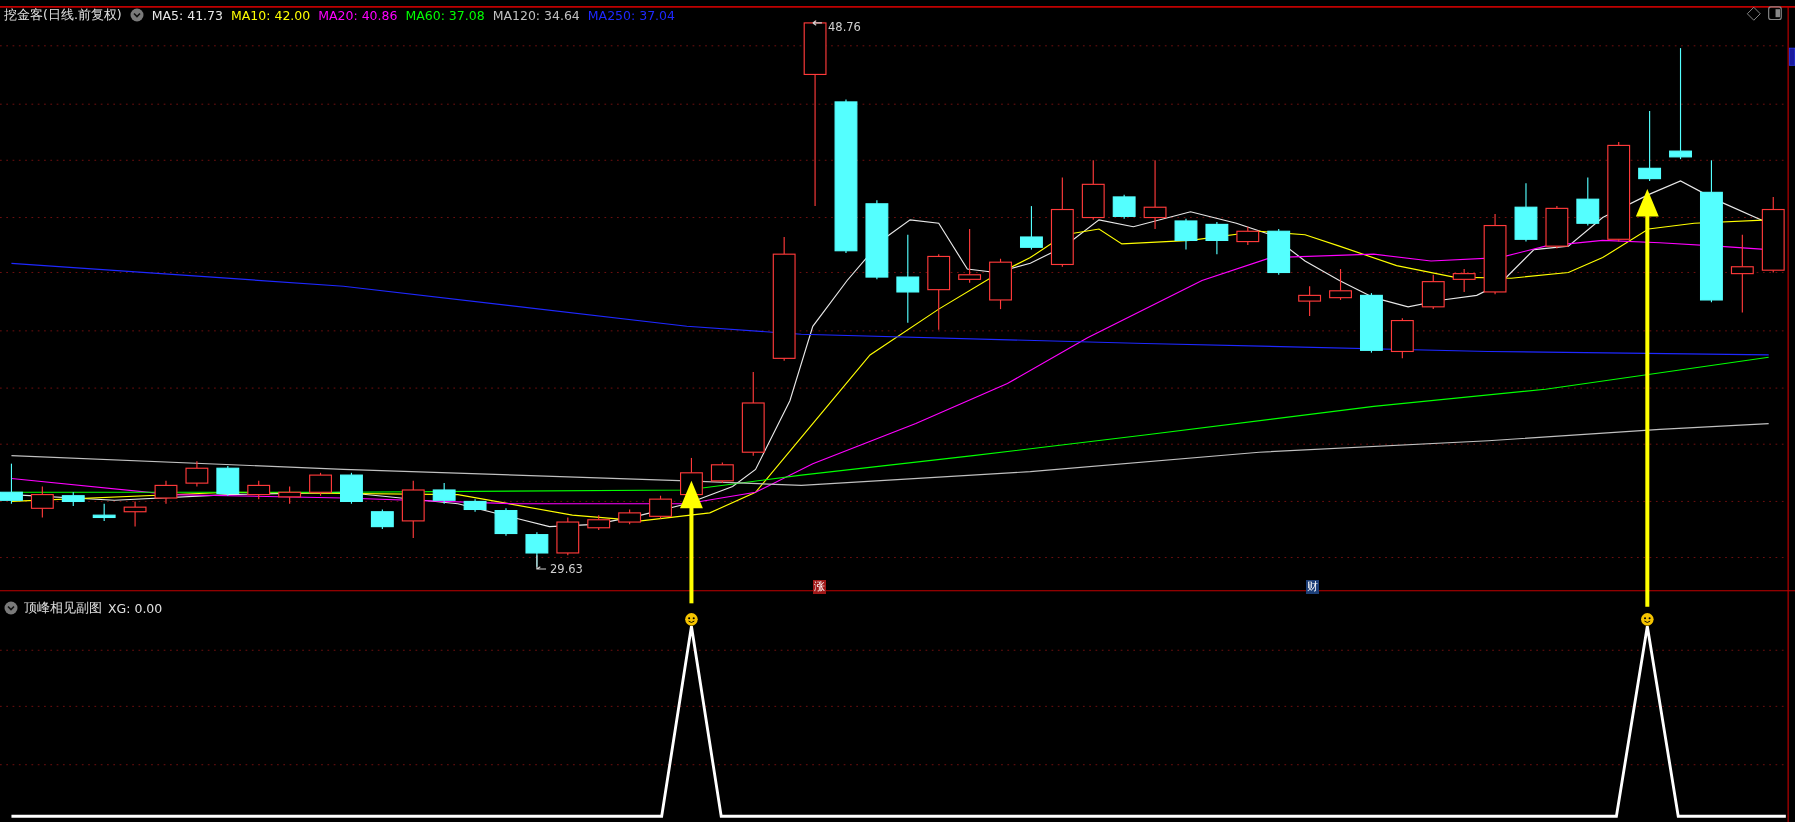  Describe the element at coordinates (631, 15) in the screenshot. I see `indicator-value: MA250: 37.04` at that location.